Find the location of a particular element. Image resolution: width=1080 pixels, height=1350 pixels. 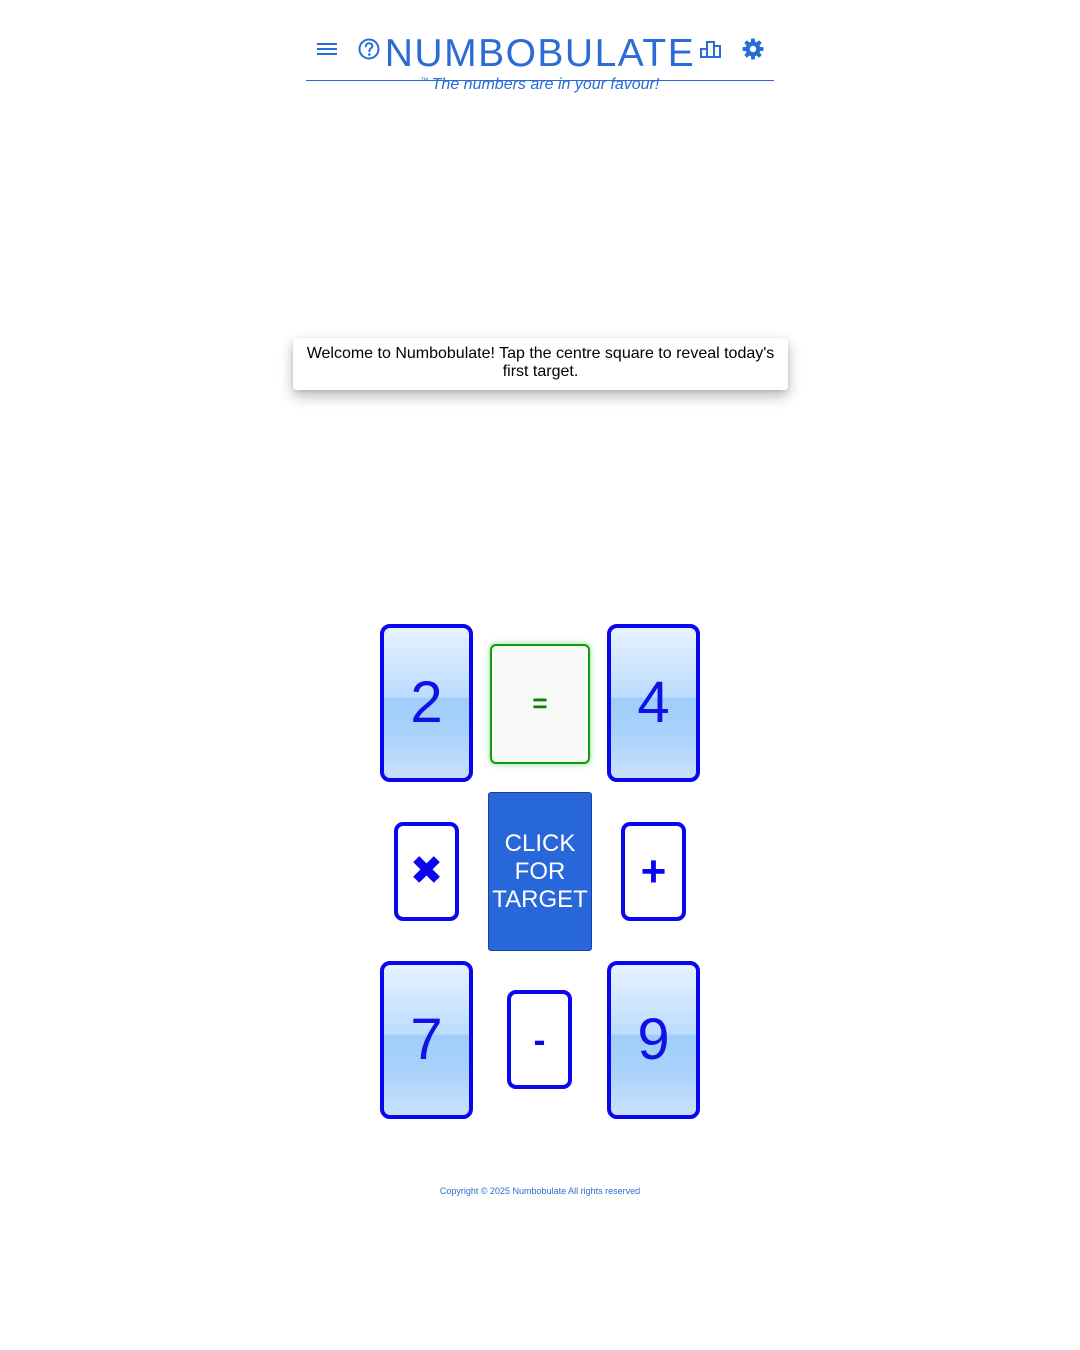

number-card-top-right: 4 is located at coordinates (653, 703).